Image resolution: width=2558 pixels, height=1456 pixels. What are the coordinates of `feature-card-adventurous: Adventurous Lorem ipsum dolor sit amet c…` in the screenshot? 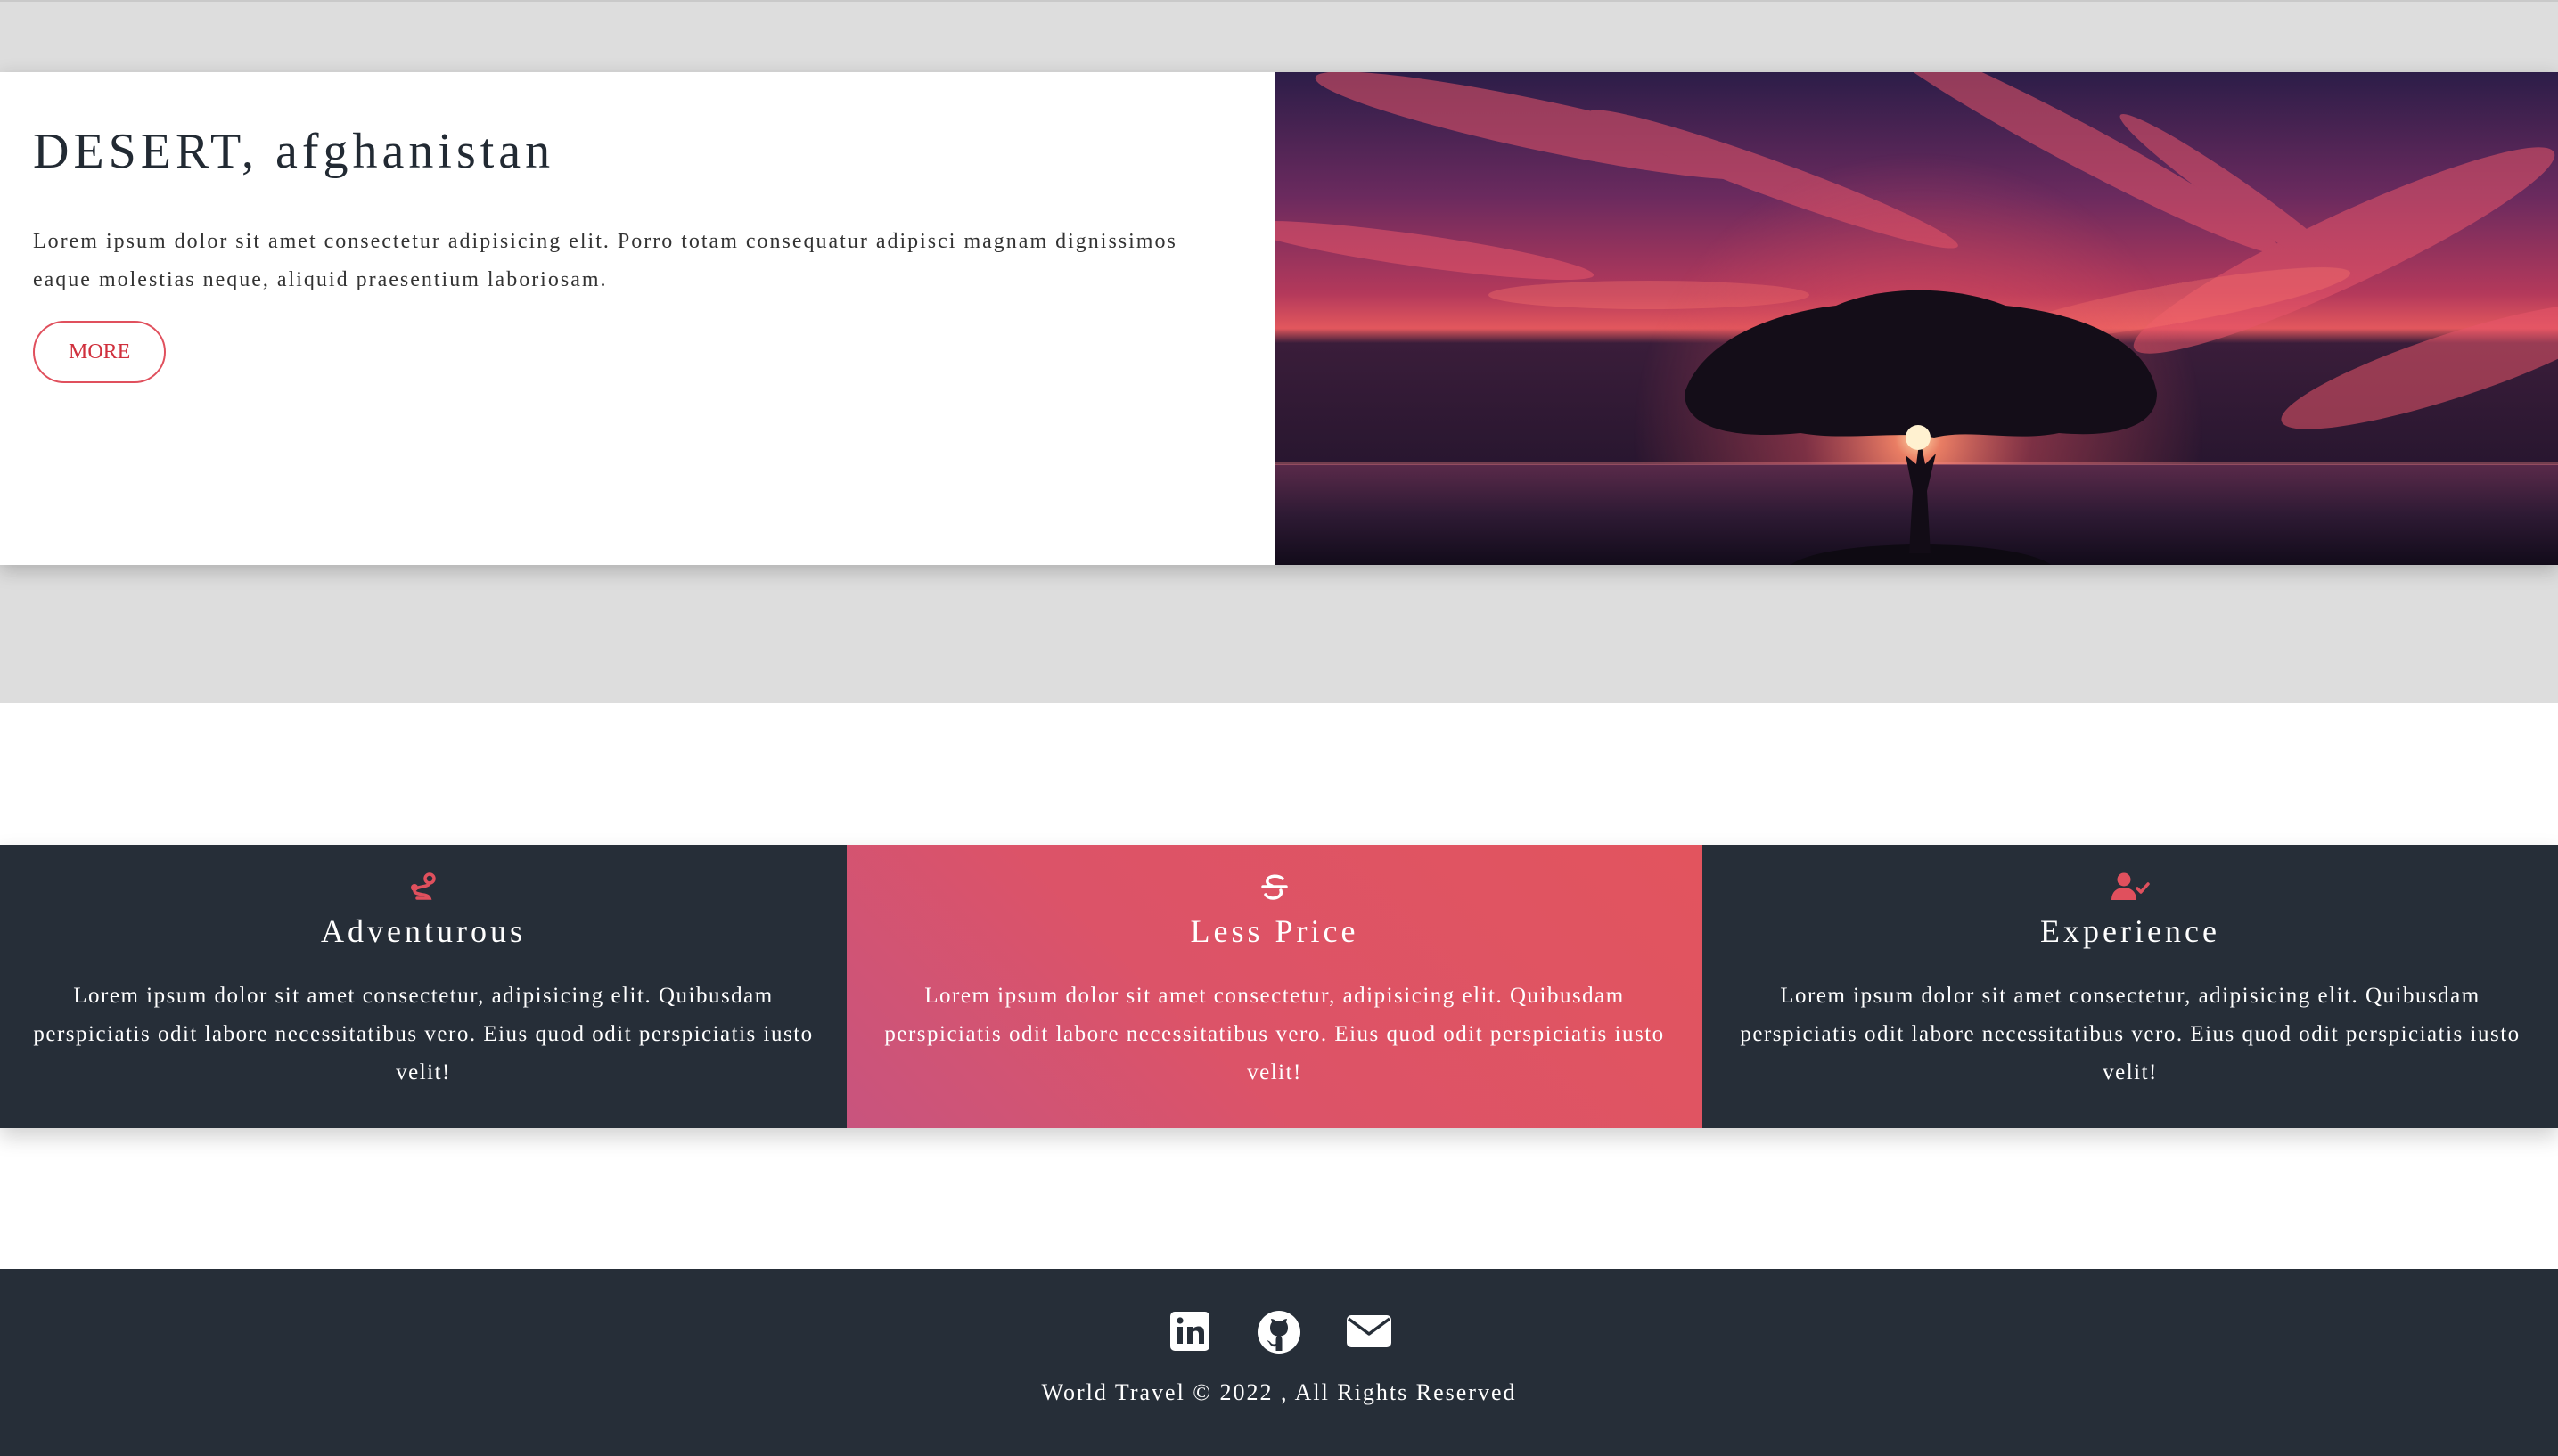 It's located at (423, 987).